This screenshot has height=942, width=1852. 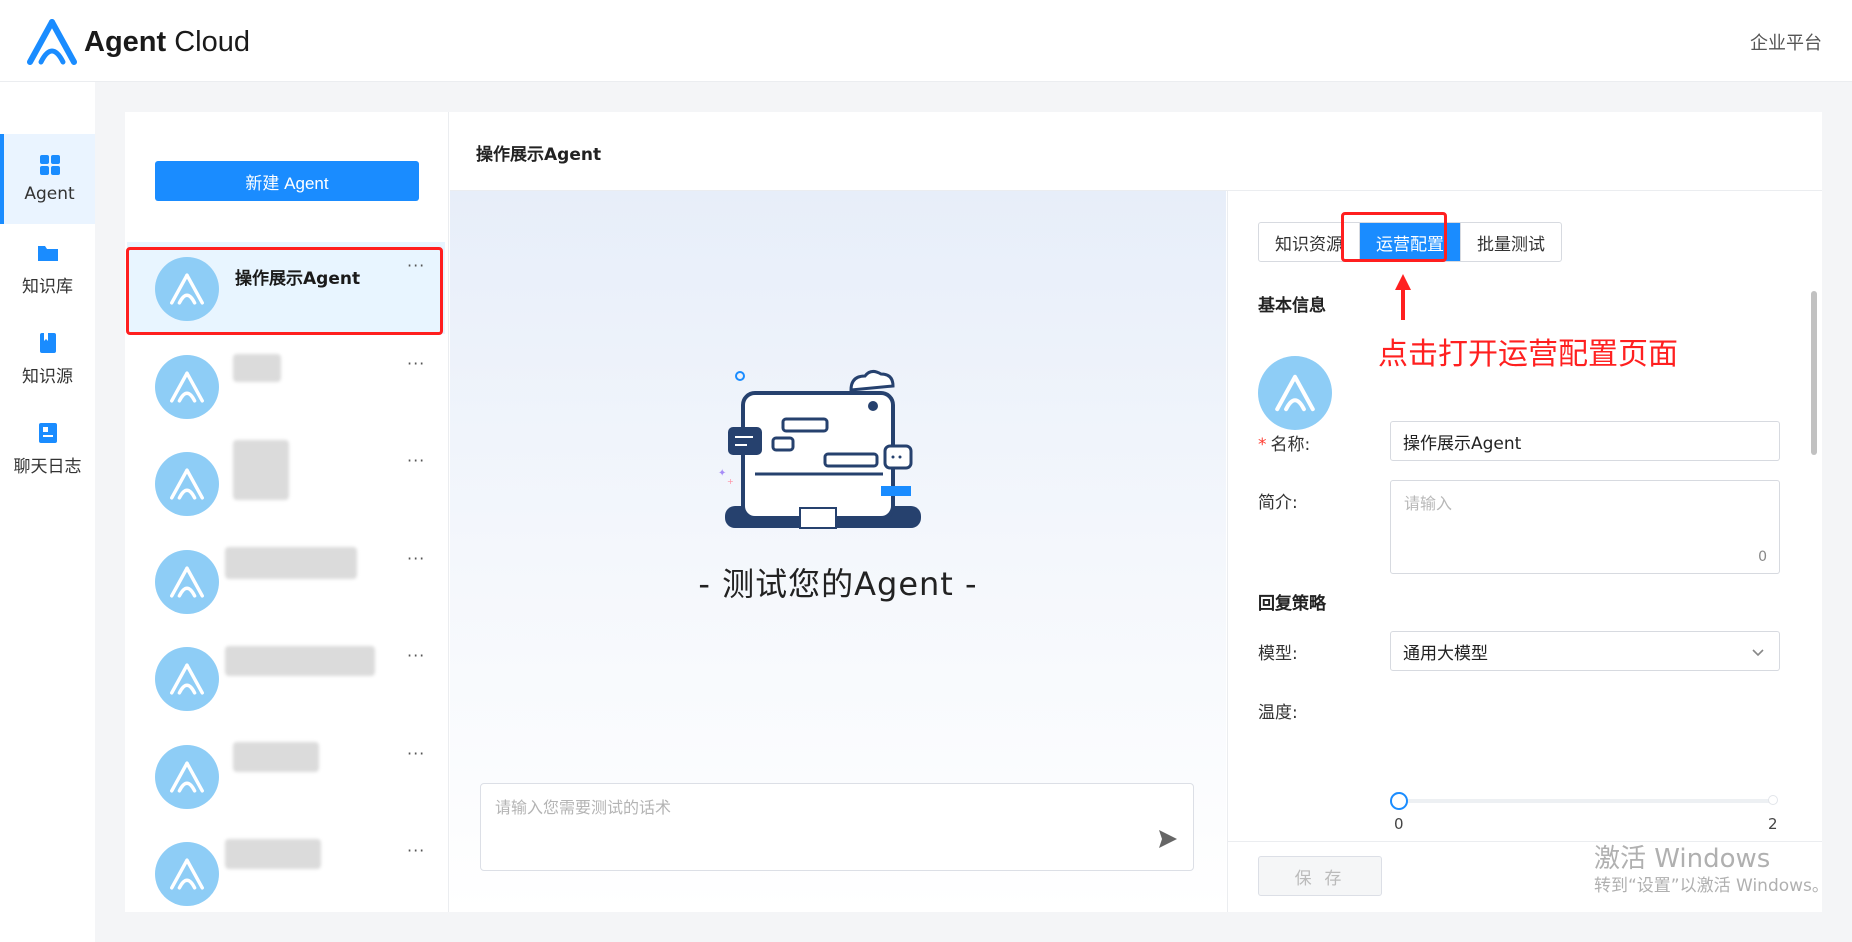 What do you see at coordinates (1403, 297) in the screenshot?
I see `annotation-arrow-icon` at bounding box center [1403, 297].